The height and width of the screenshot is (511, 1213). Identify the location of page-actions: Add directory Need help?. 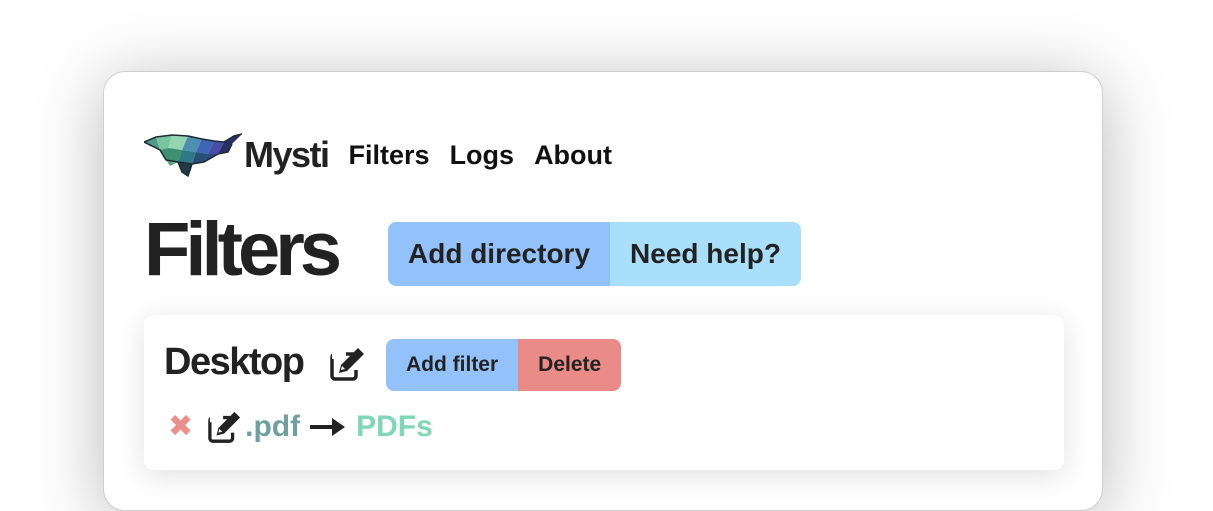
(594, 254).